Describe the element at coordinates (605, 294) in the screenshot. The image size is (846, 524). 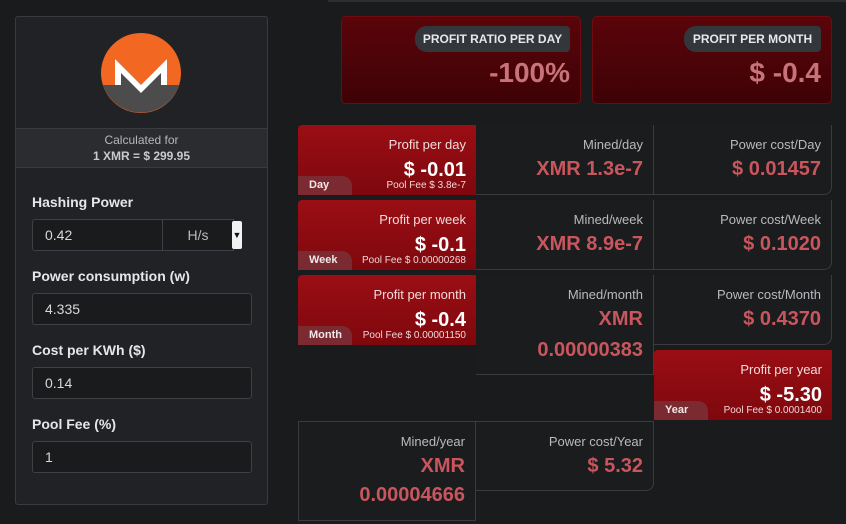
I see `mined-month-label: Mined/month` at that location.